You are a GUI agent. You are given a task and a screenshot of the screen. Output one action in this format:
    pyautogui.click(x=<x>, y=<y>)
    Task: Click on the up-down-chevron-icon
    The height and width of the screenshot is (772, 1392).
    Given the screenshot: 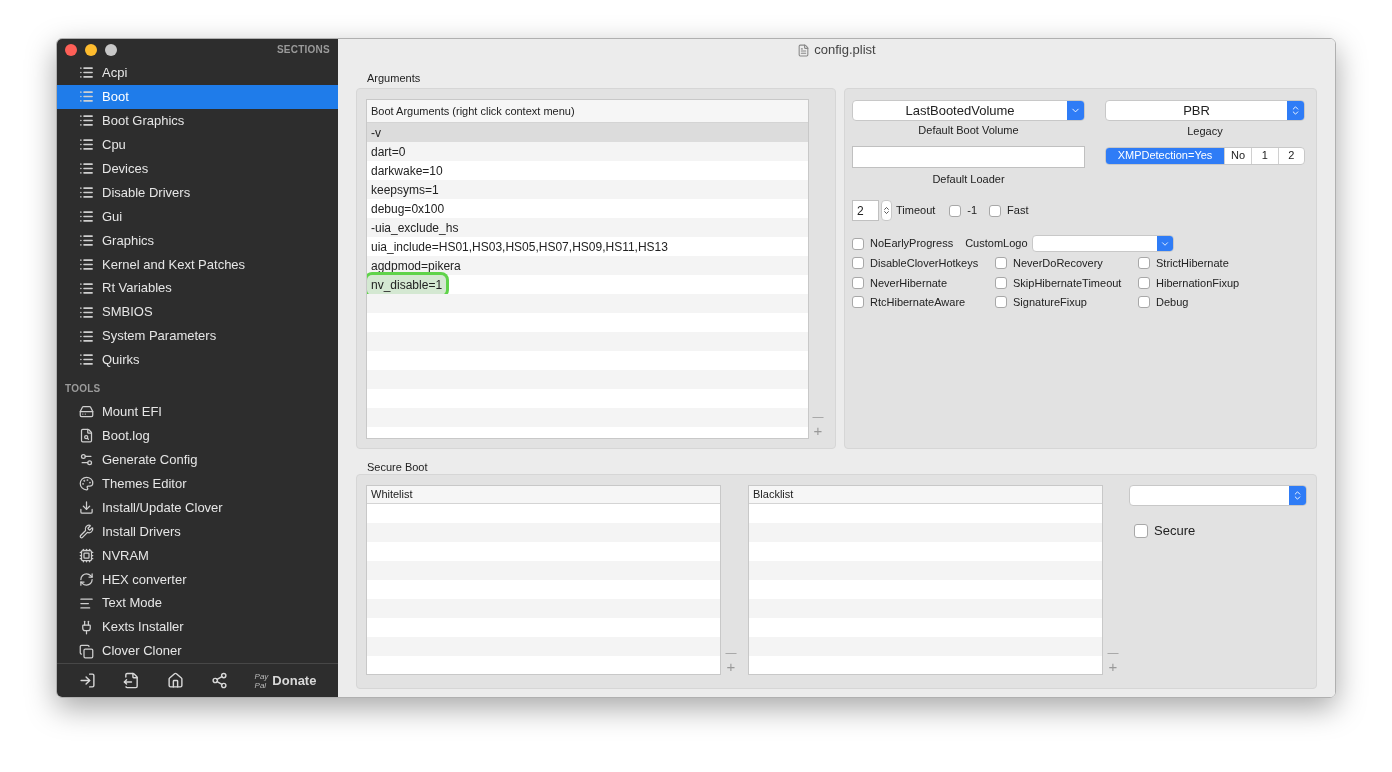 What is the action you would take?
    pyautogui.click(x=886, y=210)
    